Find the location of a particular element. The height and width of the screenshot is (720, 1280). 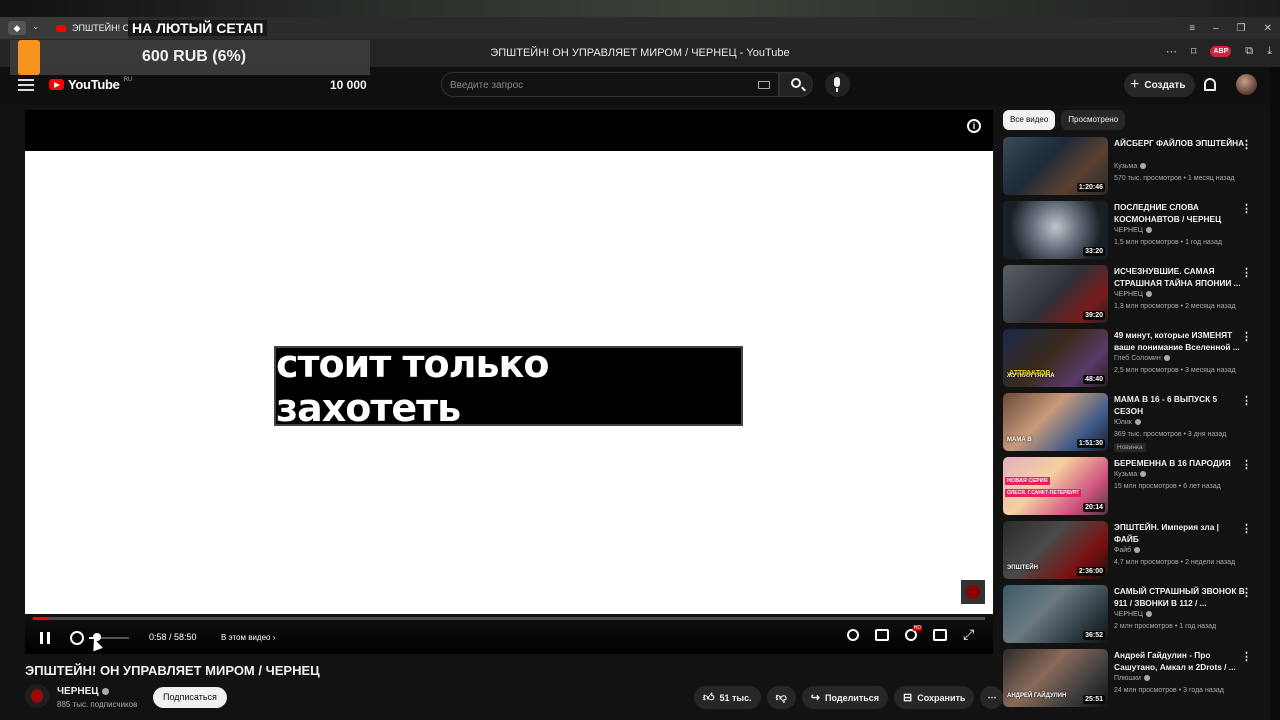

recommendation-title: ПОСЛЕДНИЕ СЛОВА КОСМОНАВТОВ / ЧЕРНЕЦ is located at coordinates (1180, 213).